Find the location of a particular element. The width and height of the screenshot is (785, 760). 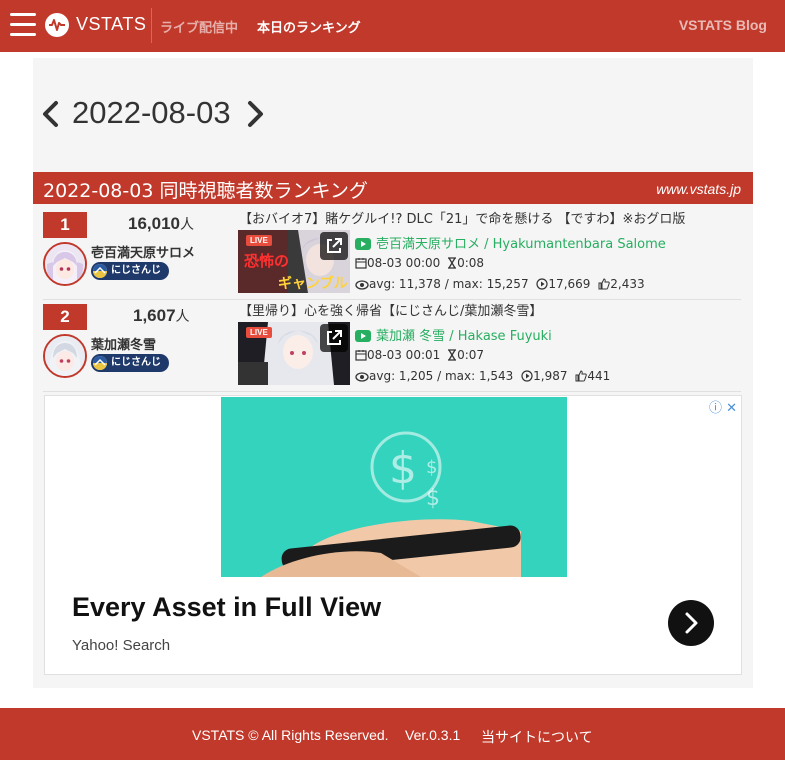

chevron-left-icon is located at coordinates (50, 114).